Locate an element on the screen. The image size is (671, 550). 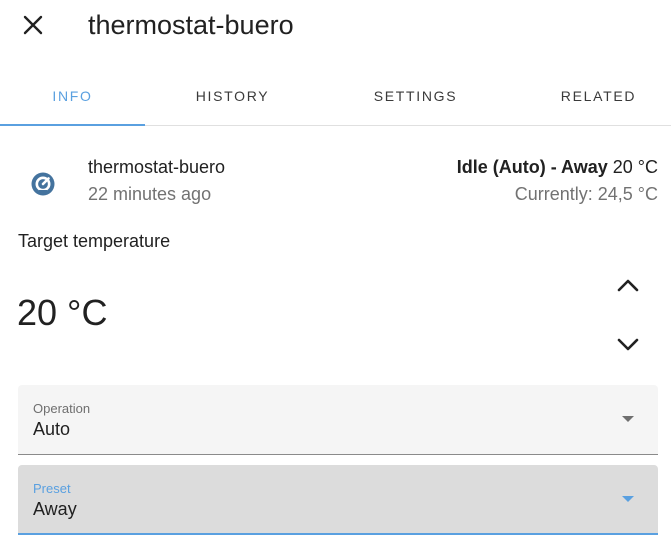
last-changed: 22 minutes ago is located at coordinates (150, 194).